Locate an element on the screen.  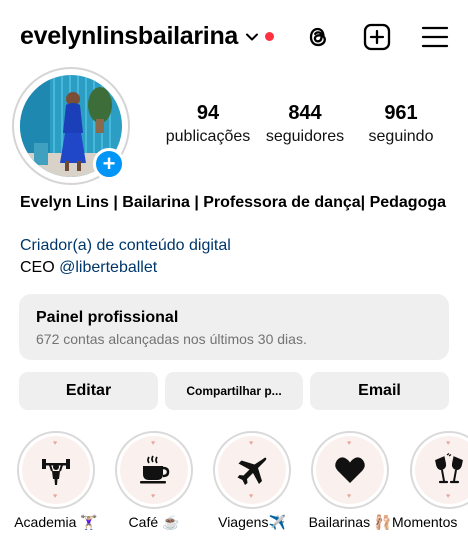
highlight-viagens: ♥ ♥ Viagens✈️ is located at coordinates (253, 480).